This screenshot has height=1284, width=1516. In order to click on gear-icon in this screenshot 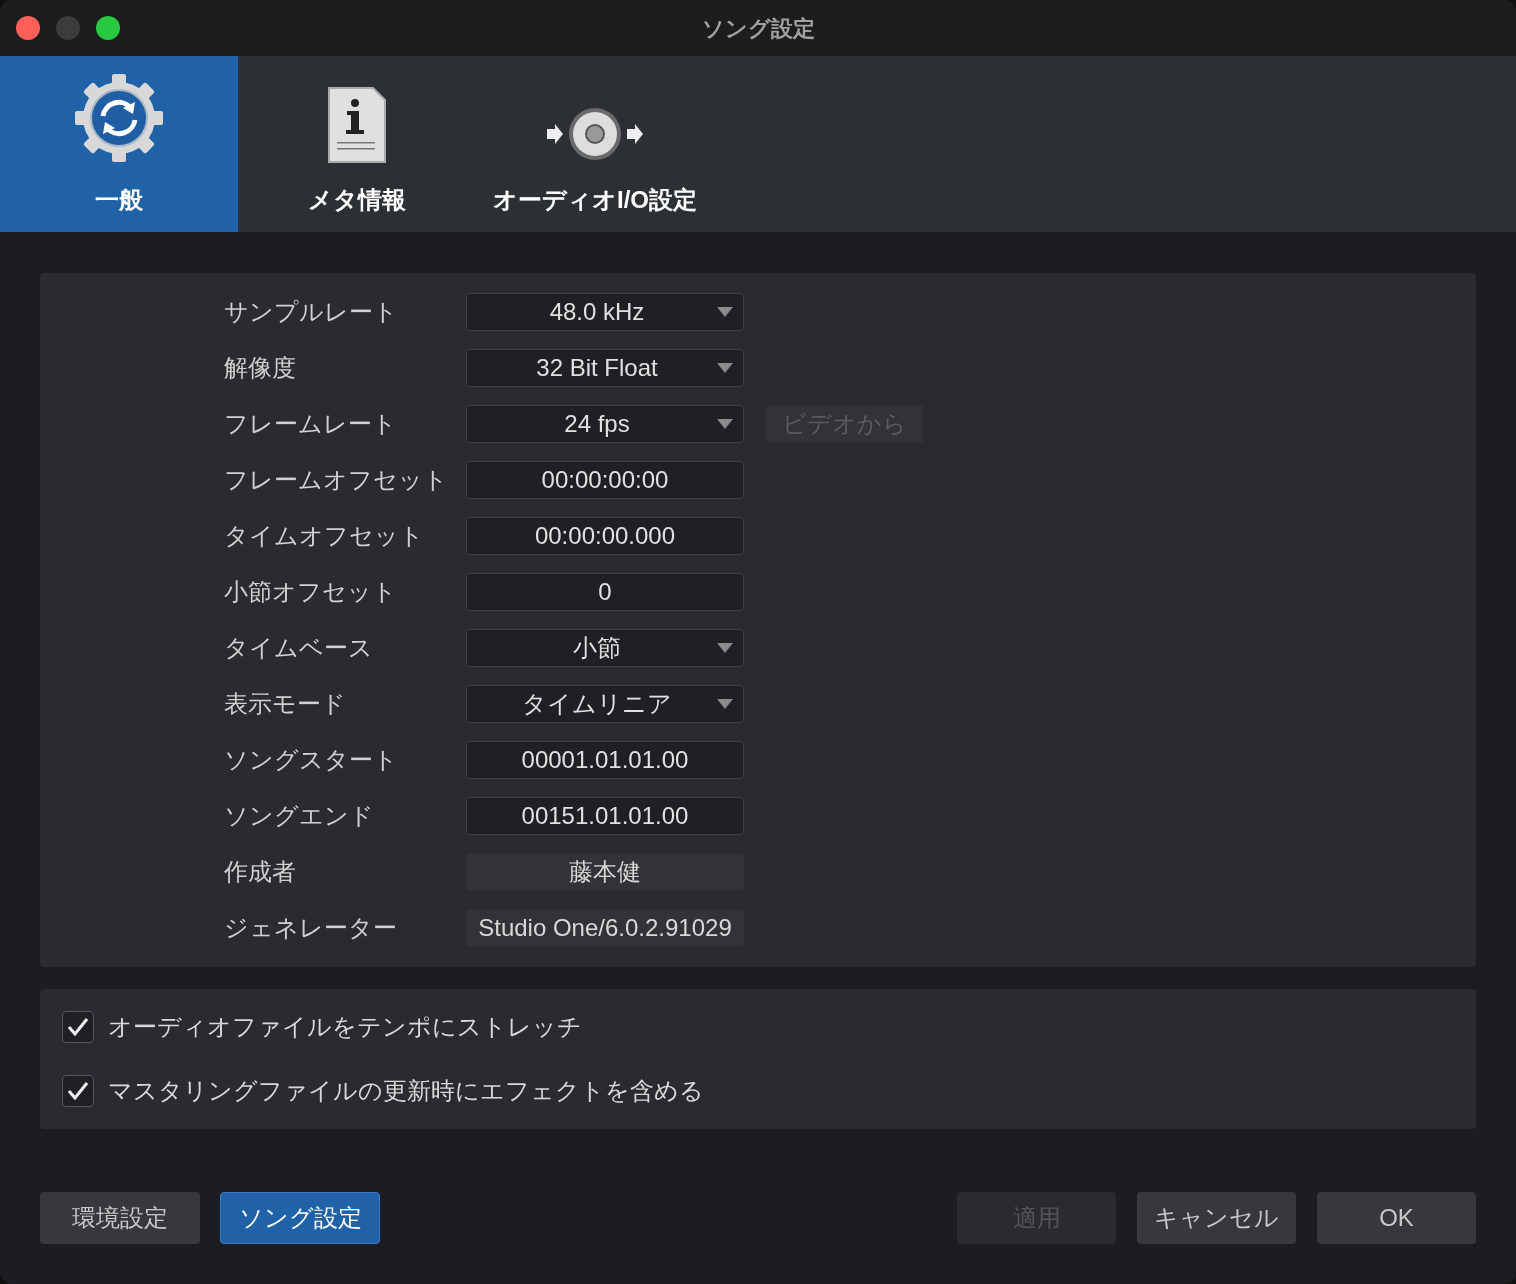, I will do `click(119, 118)`.